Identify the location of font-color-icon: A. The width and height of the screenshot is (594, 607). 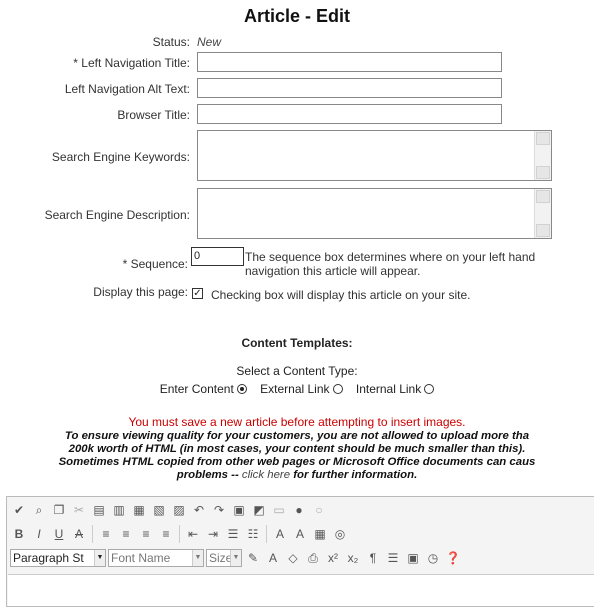
(273, 558).